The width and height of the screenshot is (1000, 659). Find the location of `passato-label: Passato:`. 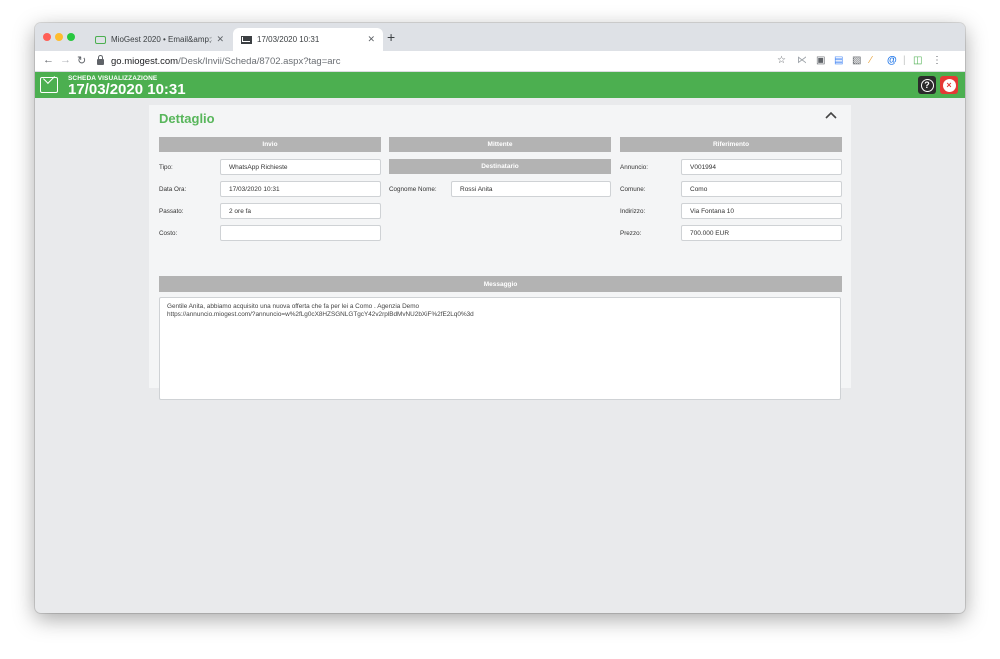

passato-label: Passato: is located at coordinates (171, 211).